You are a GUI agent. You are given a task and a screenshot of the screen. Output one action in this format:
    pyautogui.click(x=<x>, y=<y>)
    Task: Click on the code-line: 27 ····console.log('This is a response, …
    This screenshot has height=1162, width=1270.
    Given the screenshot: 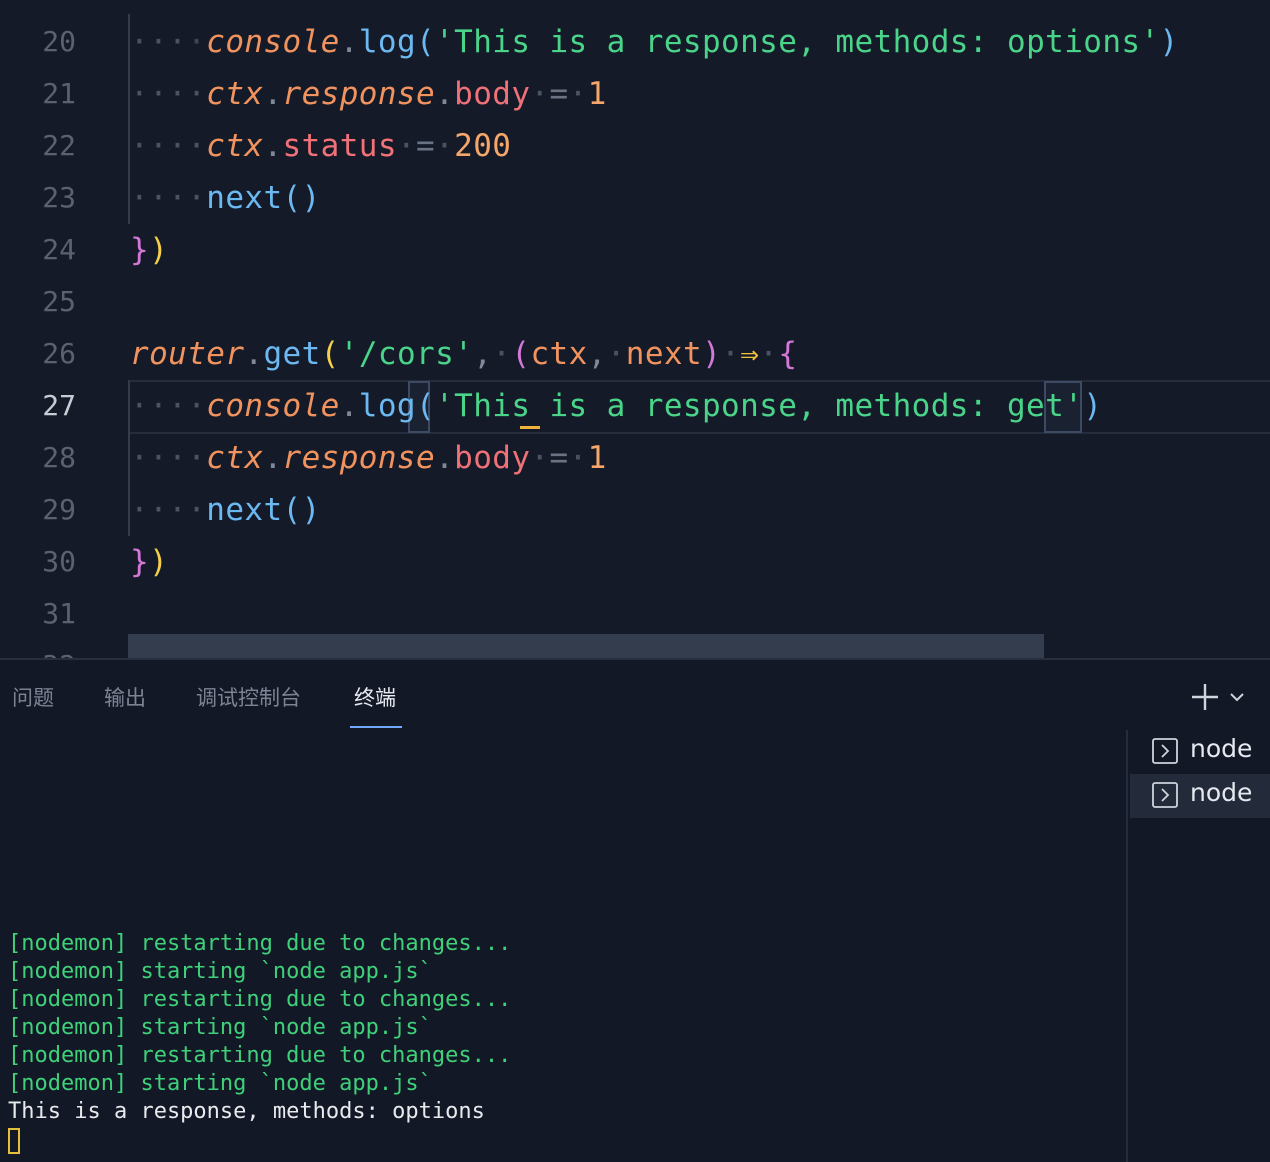 What is the action you would take?
    pyautogui.click(x=635, y=406)
    